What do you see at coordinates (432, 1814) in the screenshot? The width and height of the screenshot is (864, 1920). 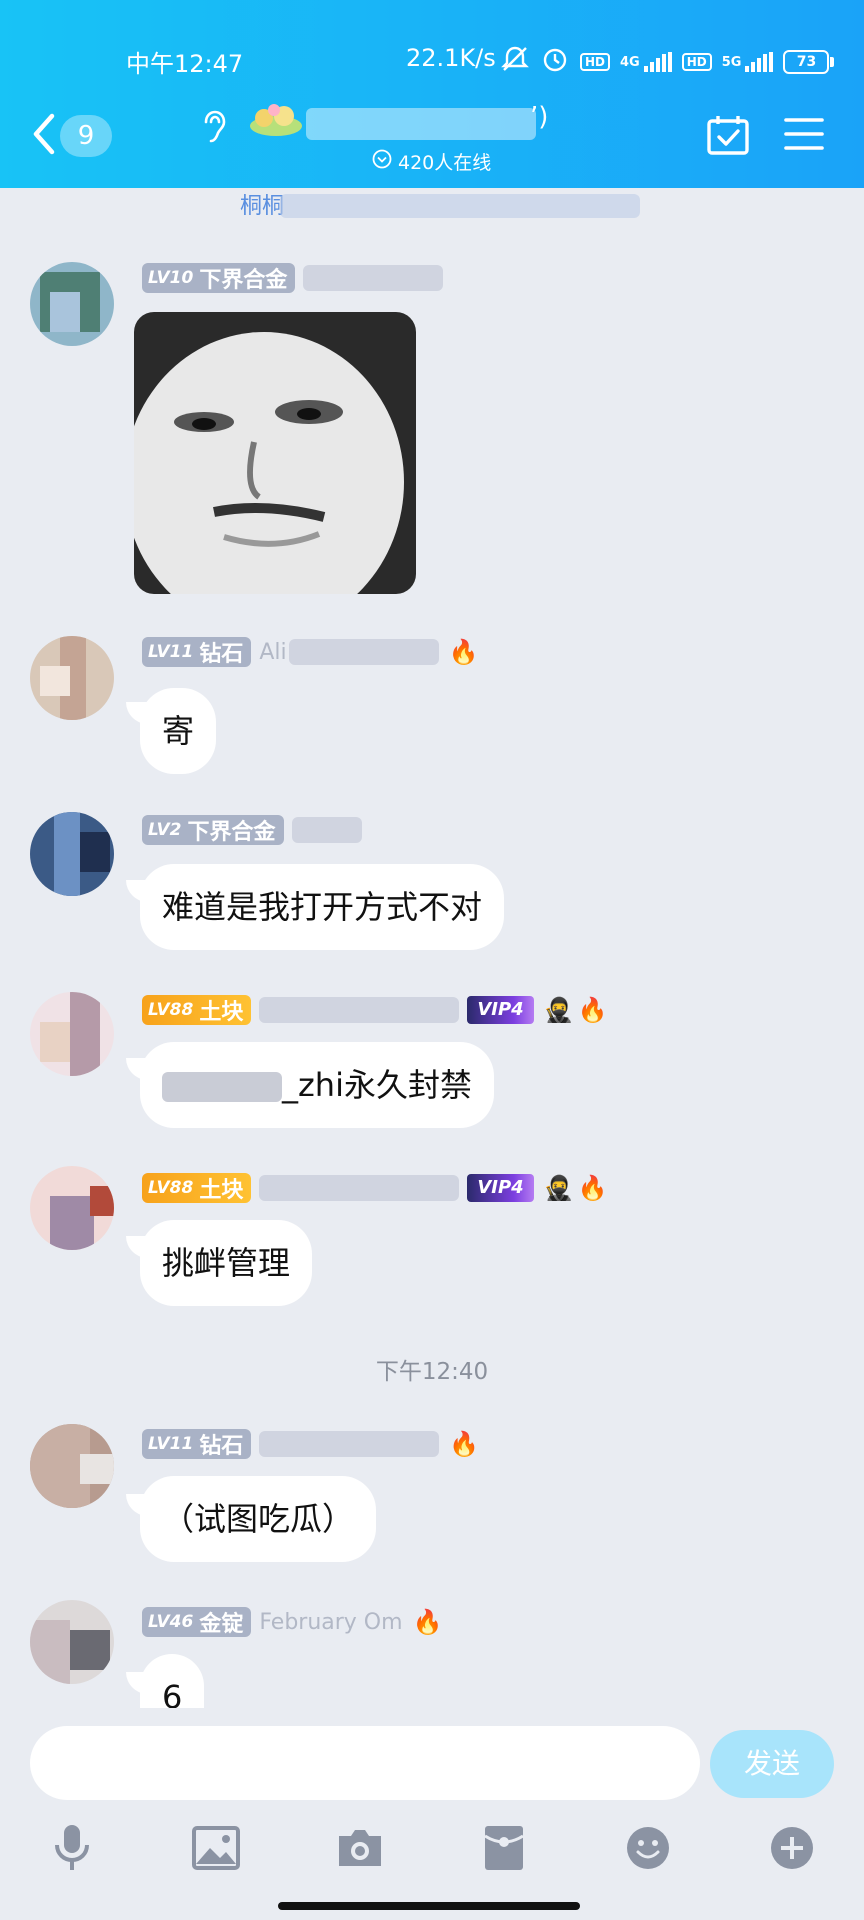 I see `input-area: 发送` at bounding box center [432, 1814].